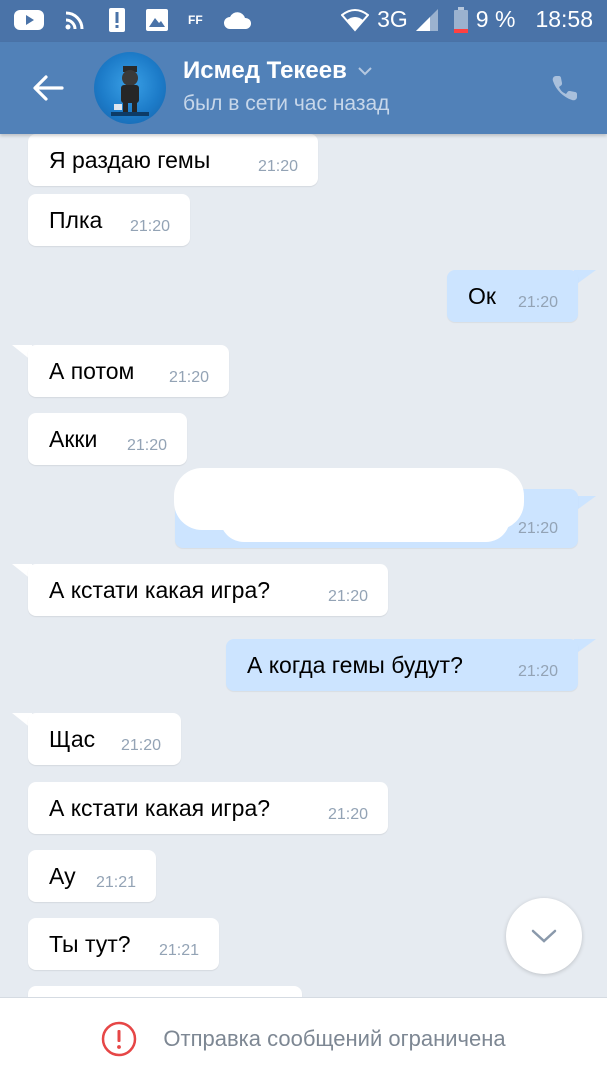 The width and height of the screenshot is (607, 1080). Describe the element at coordinates (107, 439) in the screenshot. I see `message-bubble-incoming: Акки 21:20` at that location.